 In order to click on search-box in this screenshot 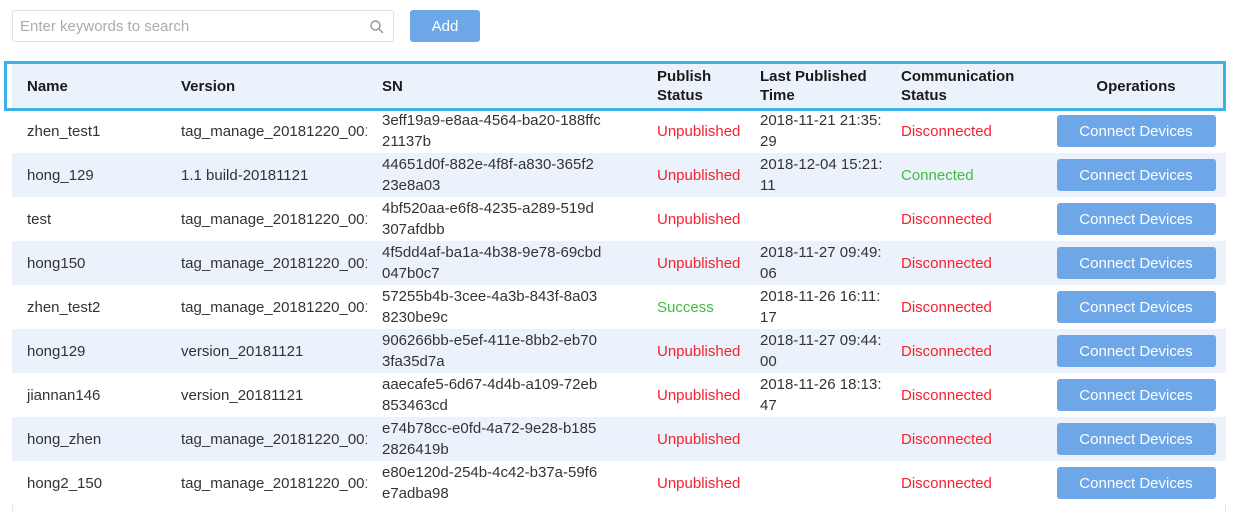, I will do `click(203, 26)`.